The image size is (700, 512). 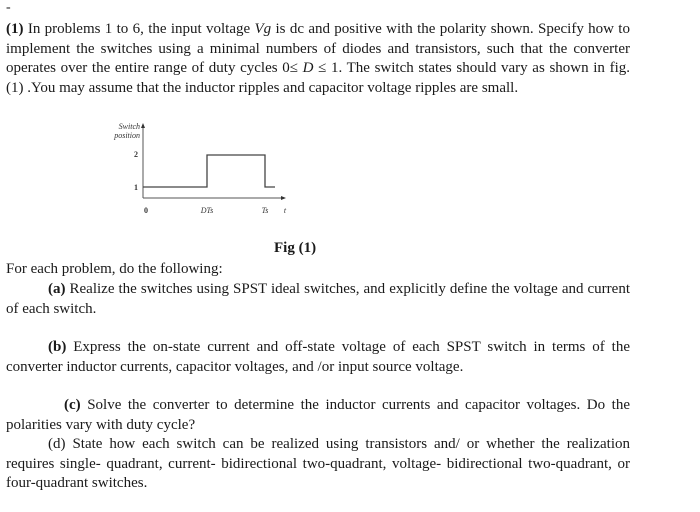 What do you see at coordinates (283, 198) in the screenshot?
I see `x-axis-arrow-icon` at bounding box center [283, 198].